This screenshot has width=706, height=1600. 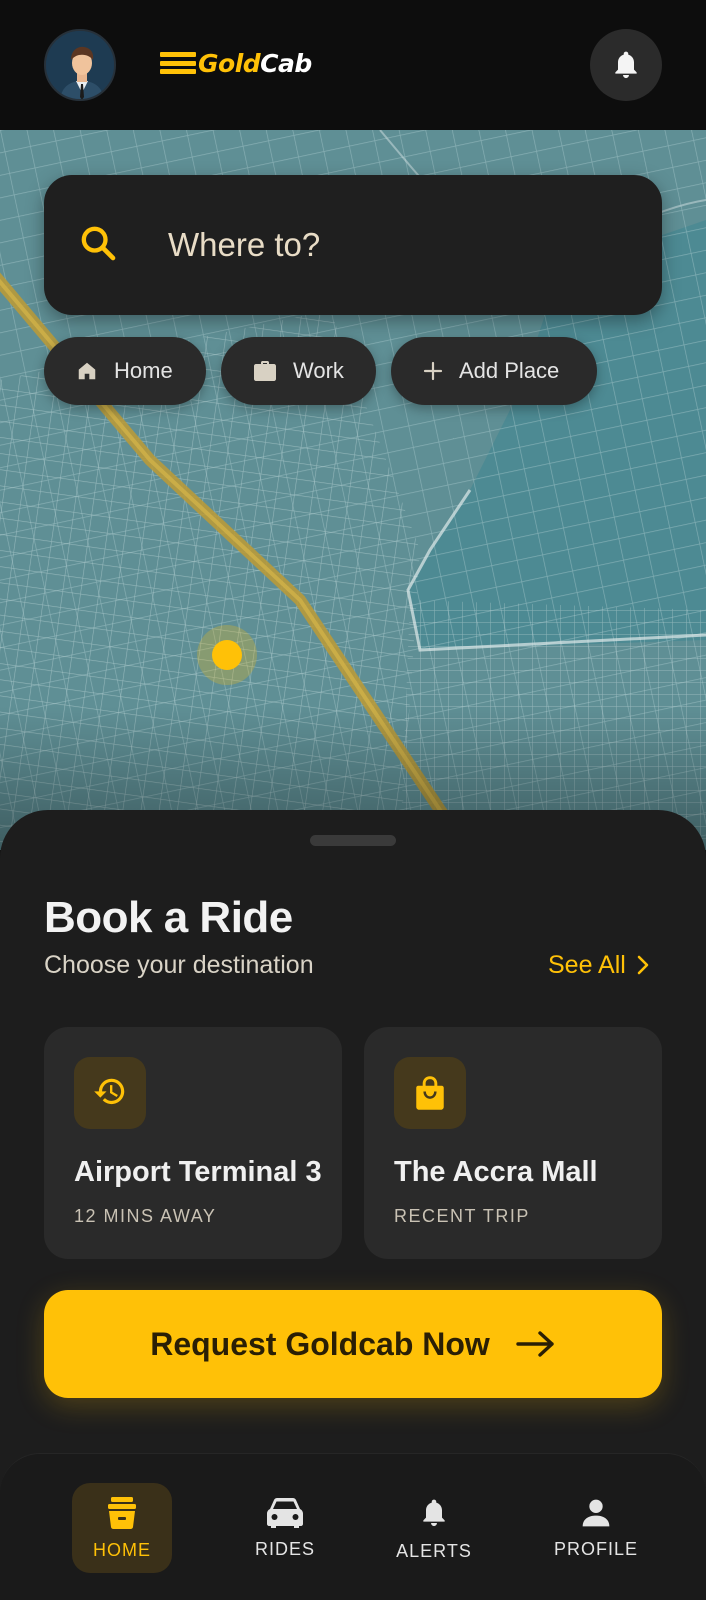 I want to click on nav-item-profile: PROFILE, so click(x=596, y=1528).